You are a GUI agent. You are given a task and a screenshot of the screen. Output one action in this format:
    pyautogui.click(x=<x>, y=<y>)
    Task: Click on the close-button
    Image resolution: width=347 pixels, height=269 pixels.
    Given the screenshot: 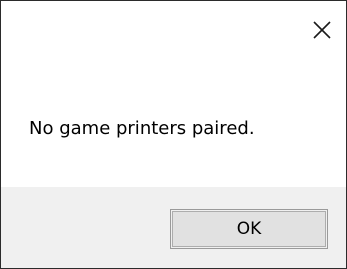 What is the action you would take?
    pyautogui.click(x=322, y=30)
    